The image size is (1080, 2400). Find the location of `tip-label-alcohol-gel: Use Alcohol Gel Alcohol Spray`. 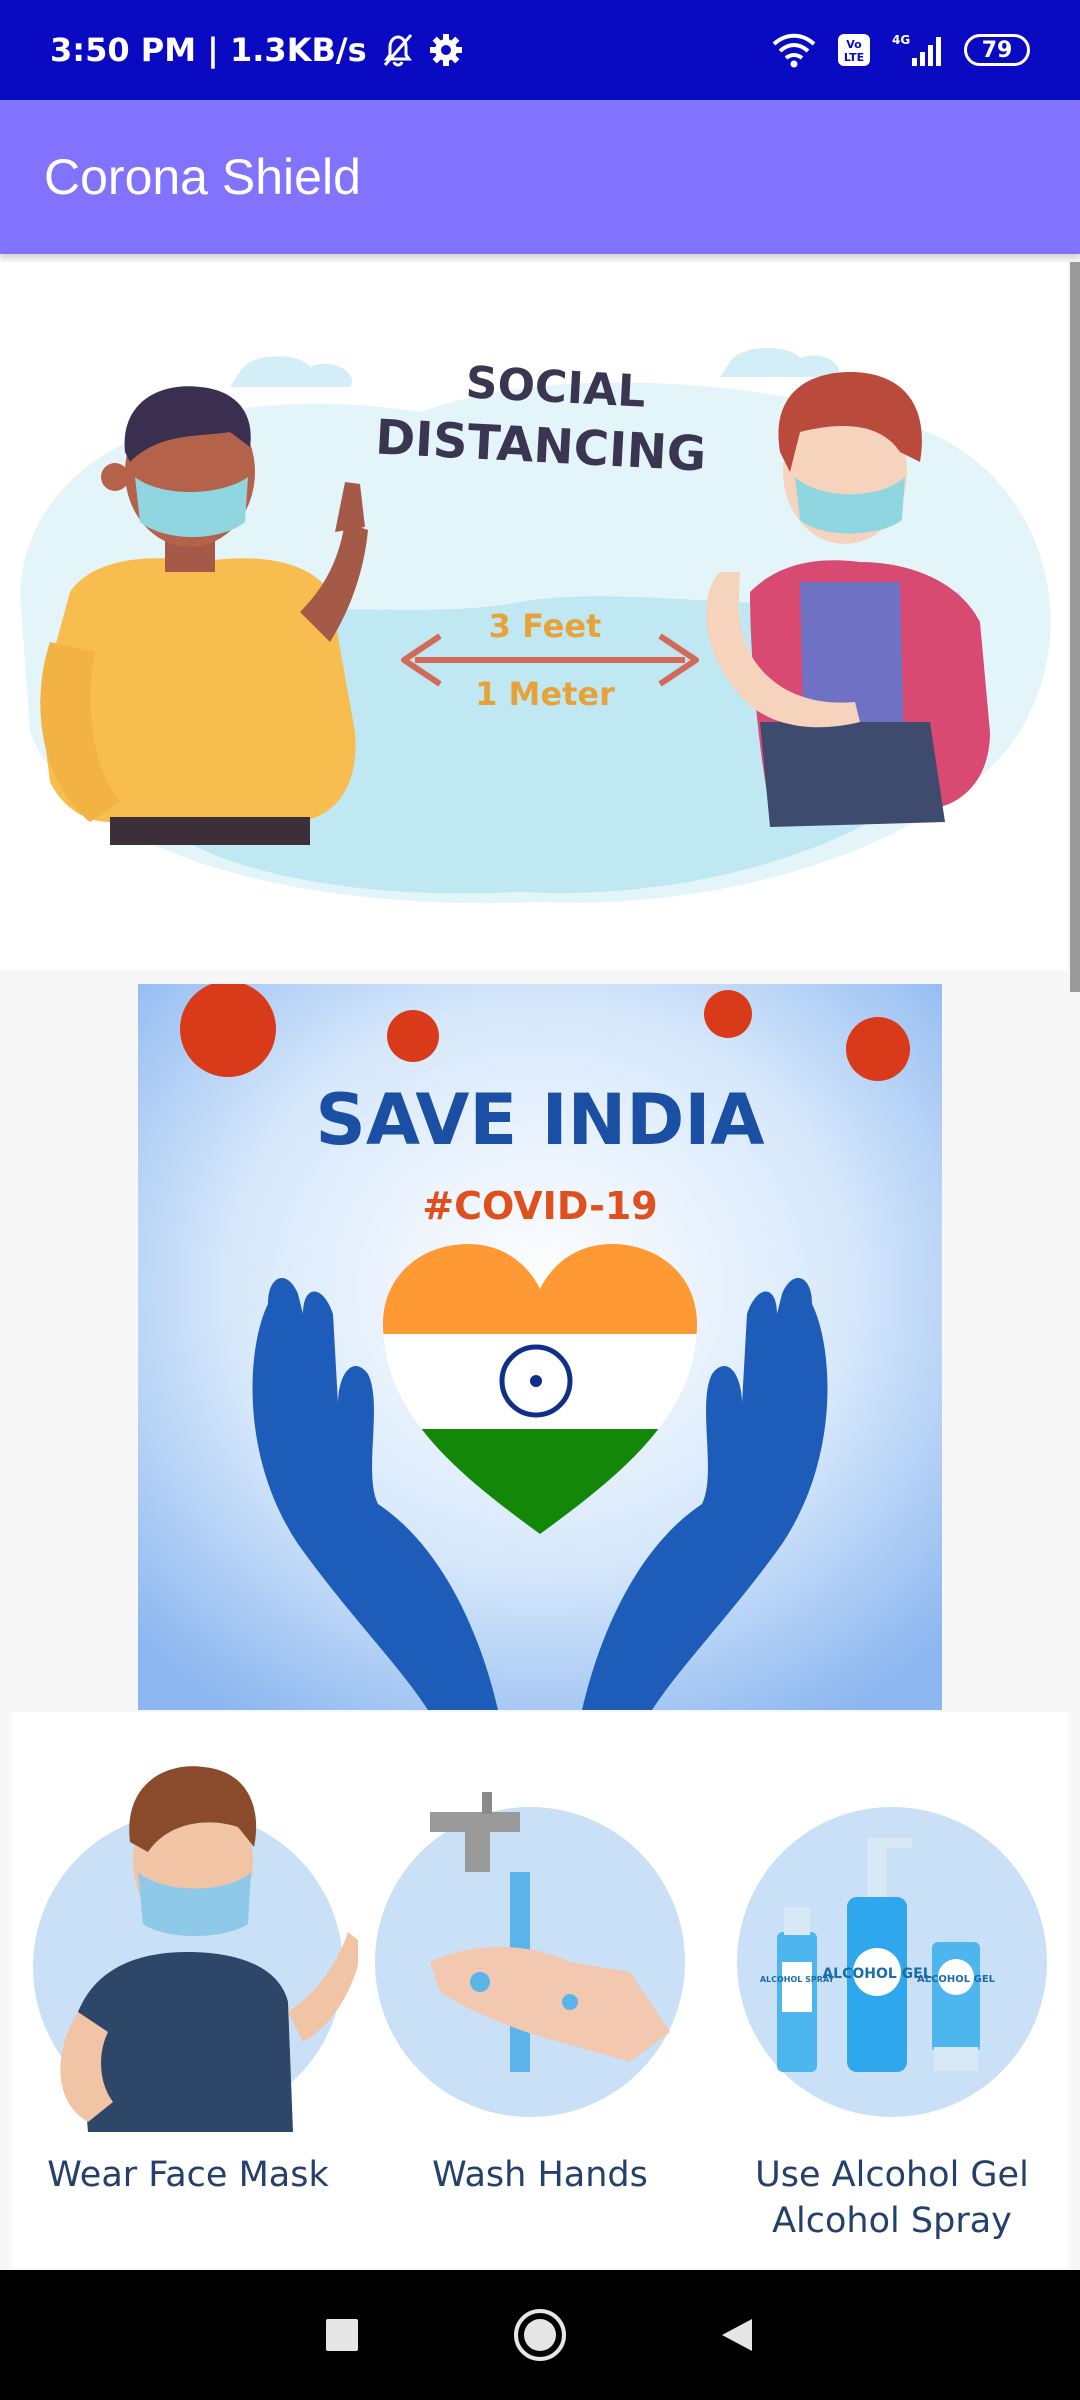

tip-label-alcohol-gel: Use Alcohol Gel Alcohol Spray is located at coordinates (892, 2198).